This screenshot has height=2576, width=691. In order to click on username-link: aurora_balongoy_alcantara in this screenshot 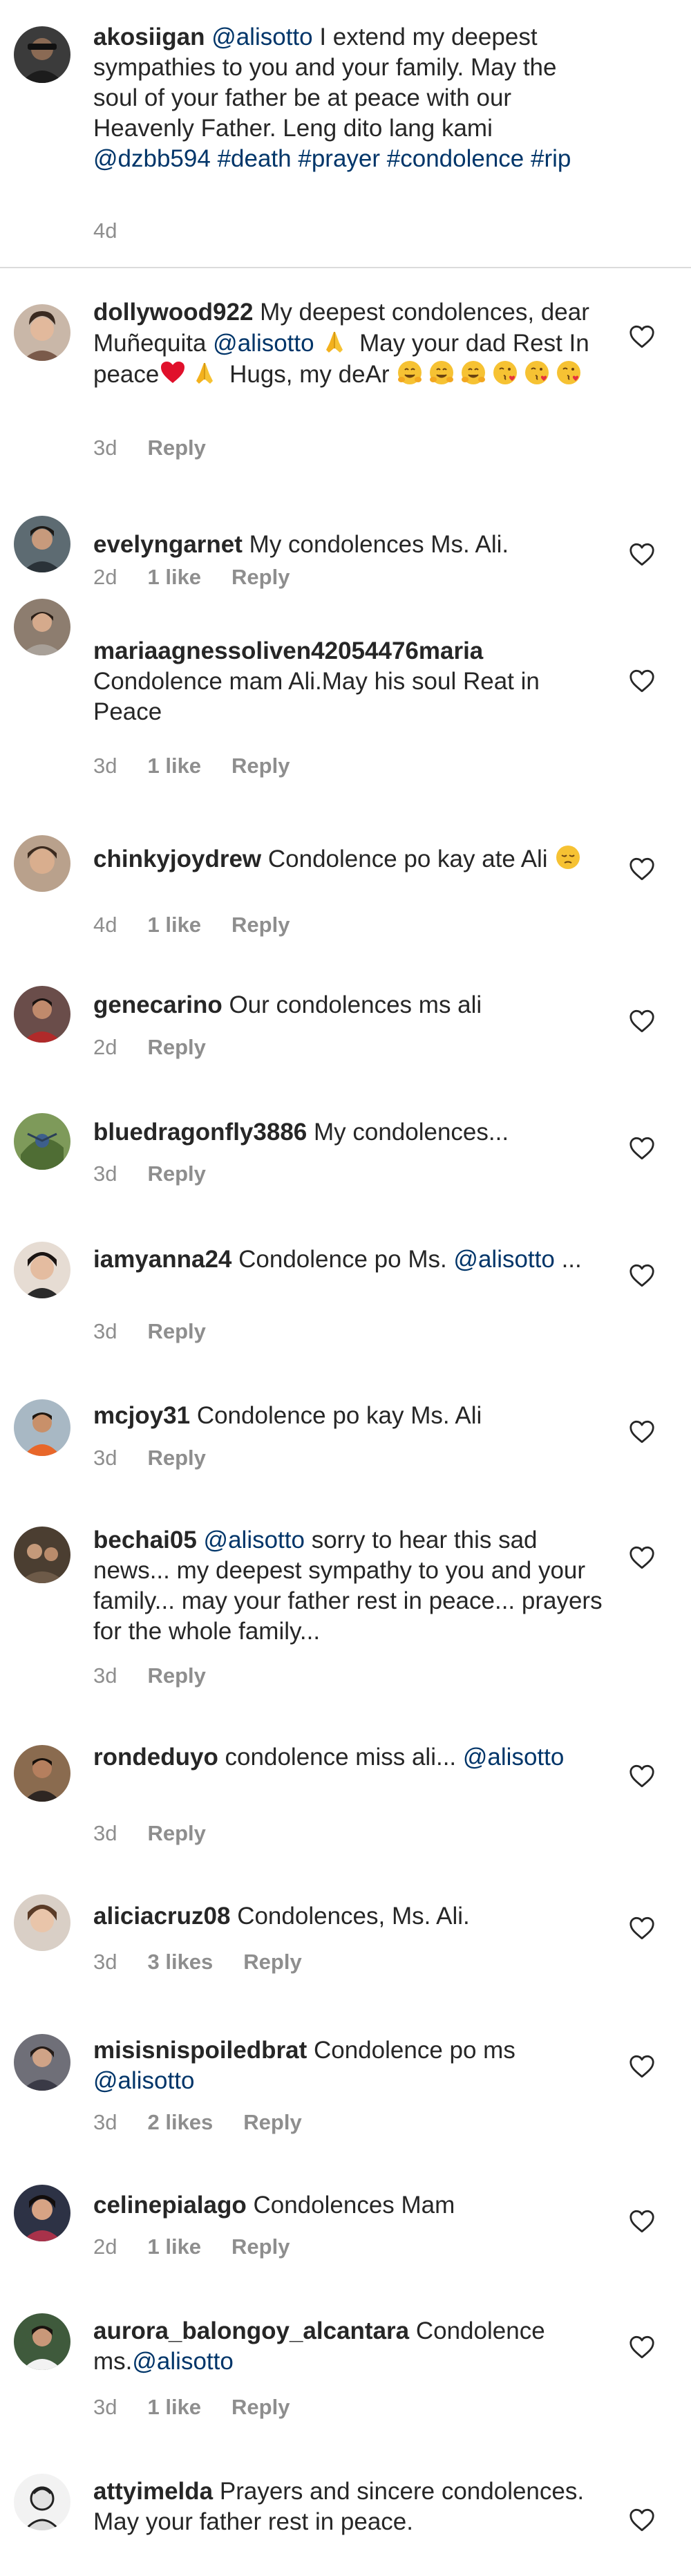, I will do `click(251, 2330)`.